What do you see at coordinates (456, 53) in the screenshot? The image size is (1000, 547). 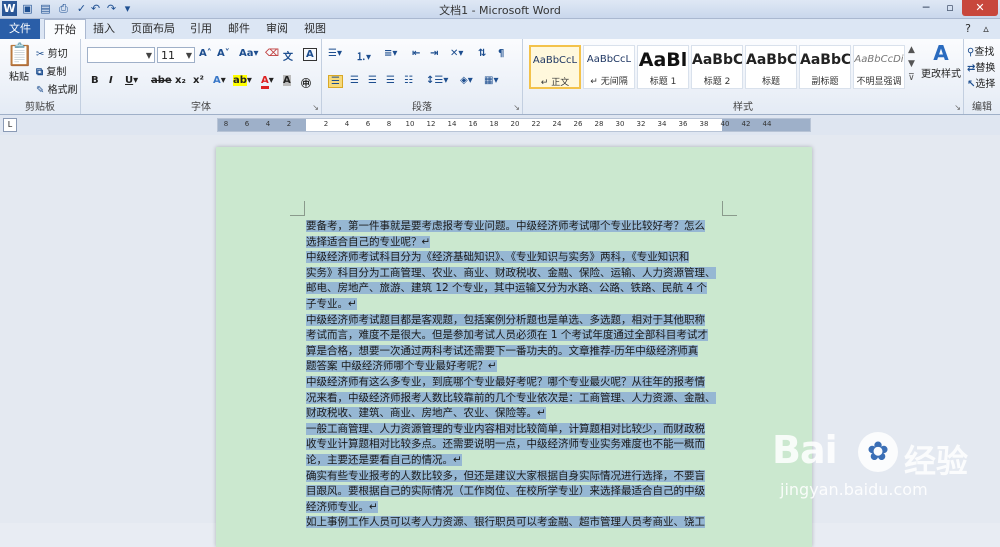 I see `chinese-layout-button: ✕▾` at bounding box center [456, 53].